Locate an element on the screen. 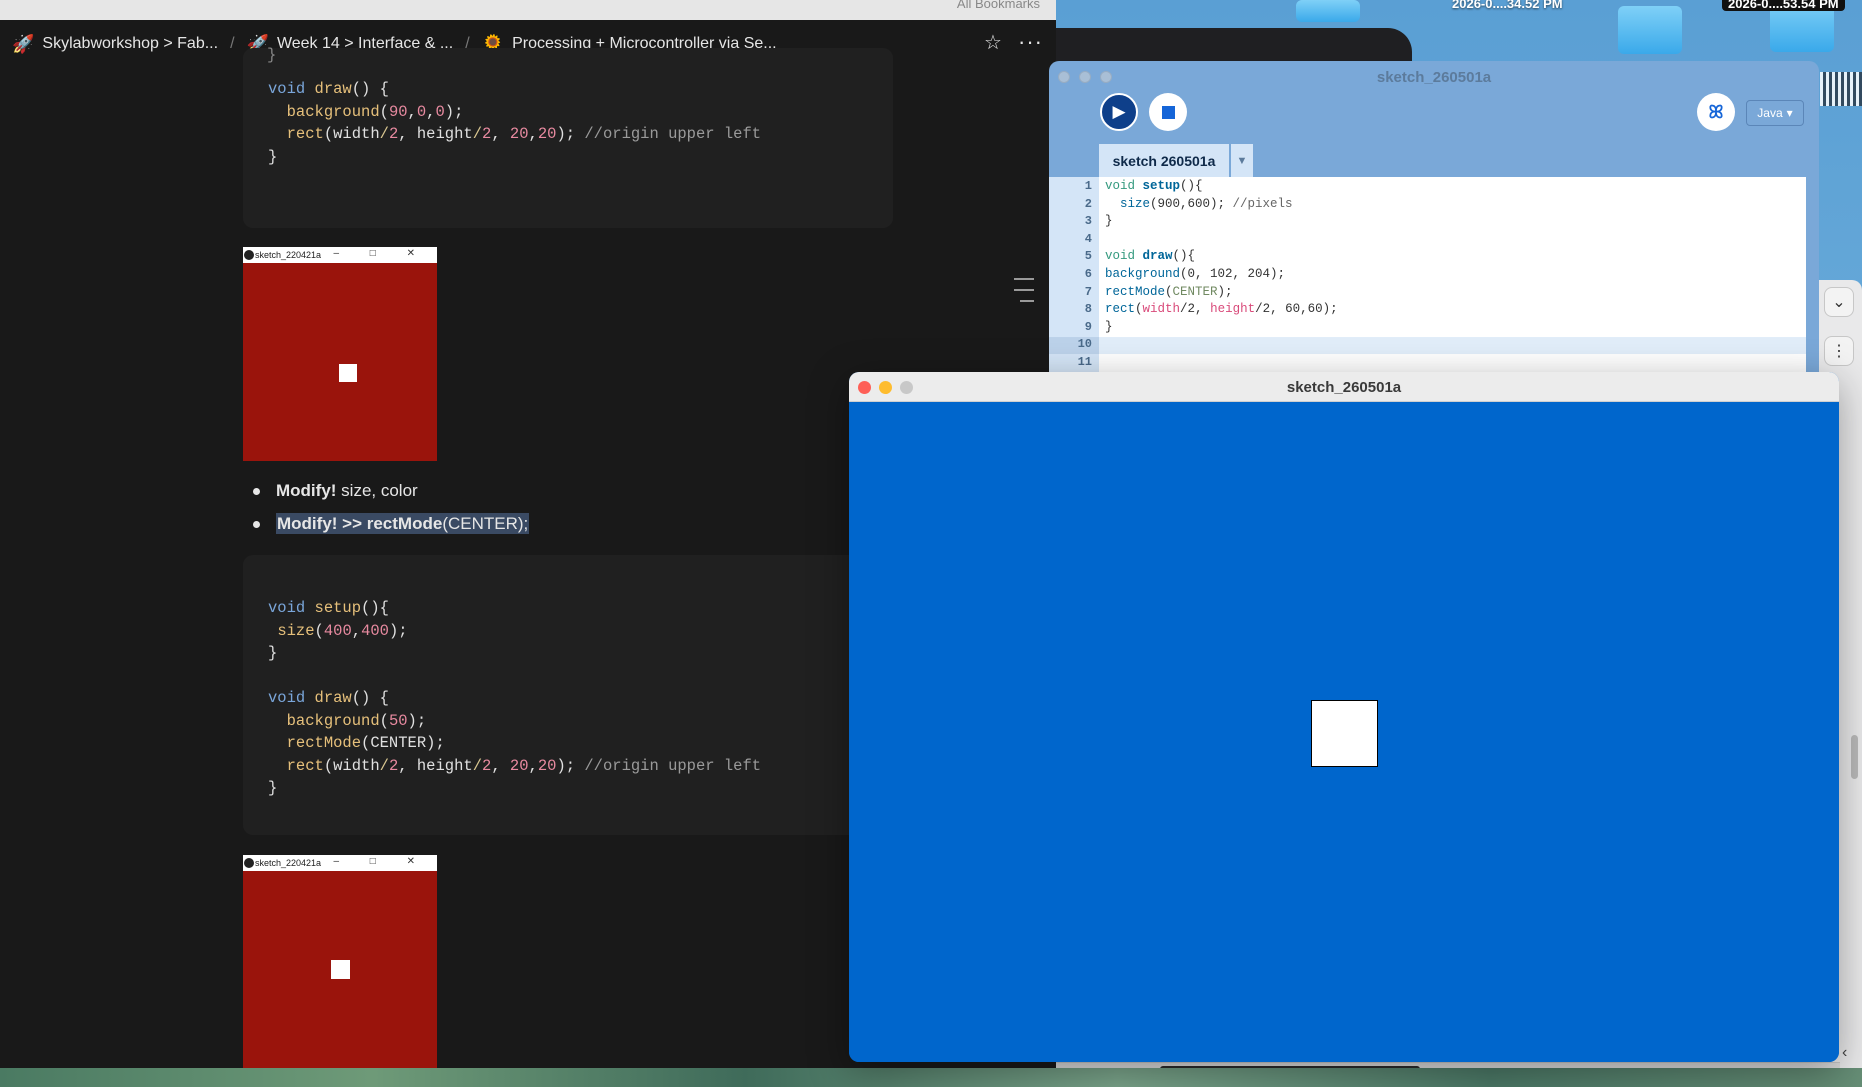 The width and height of the screenshot is (1862, 1087). desktop-folder-icon is located at coordinates (1650, 30).